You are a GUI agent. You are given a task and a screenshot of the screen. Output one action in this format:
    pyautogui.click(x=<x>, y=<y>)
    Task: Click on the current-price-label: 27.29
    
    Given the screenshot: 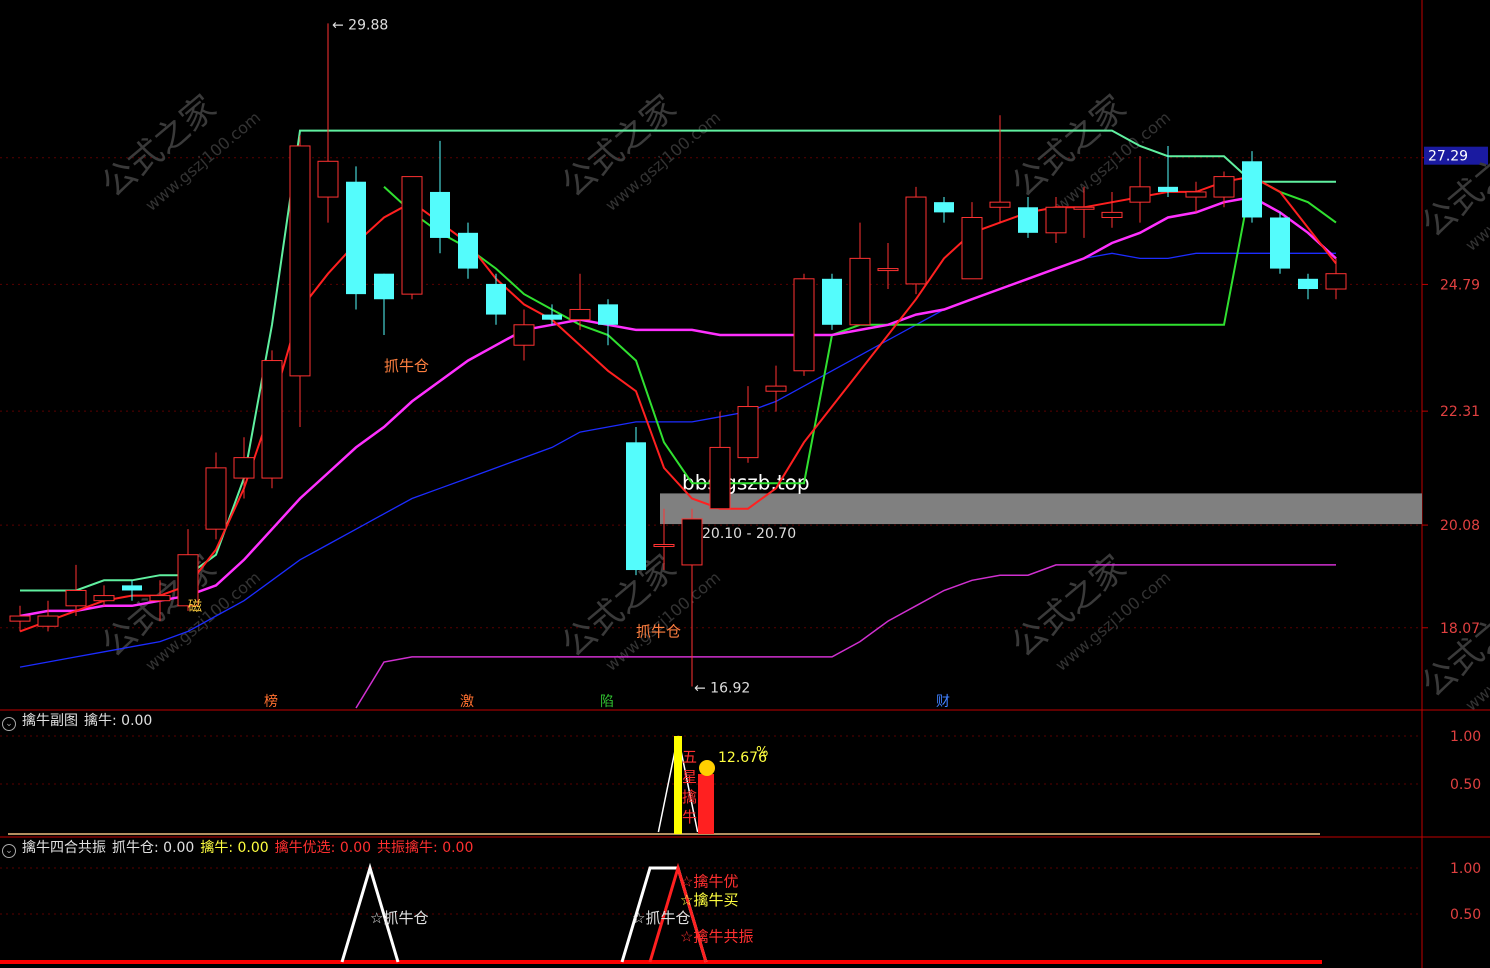 What is the action you would take?
    pyautogui.click(x=1448, y=157)
    